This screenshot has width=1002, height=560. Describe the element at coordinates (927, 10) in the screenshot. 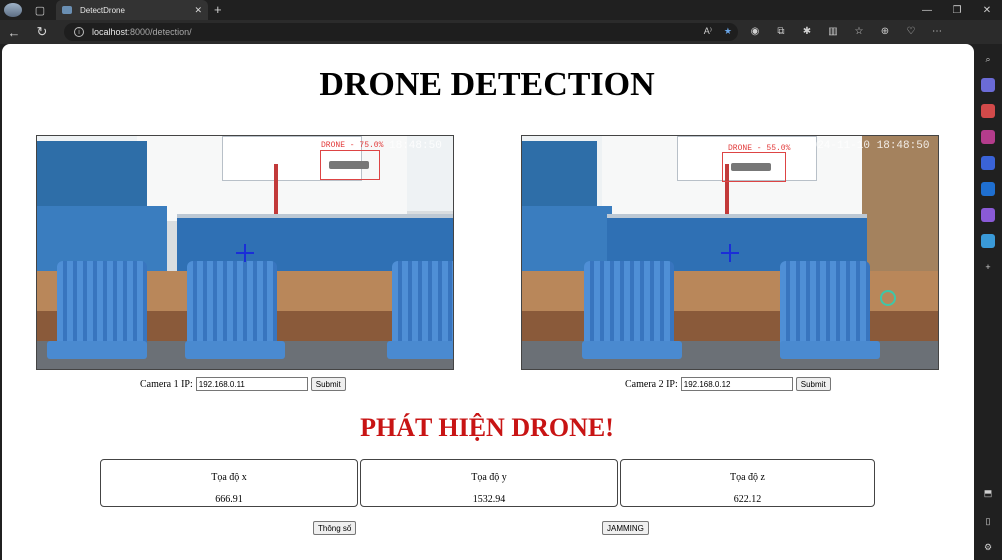

I see `minimize-icon: —` at that location.